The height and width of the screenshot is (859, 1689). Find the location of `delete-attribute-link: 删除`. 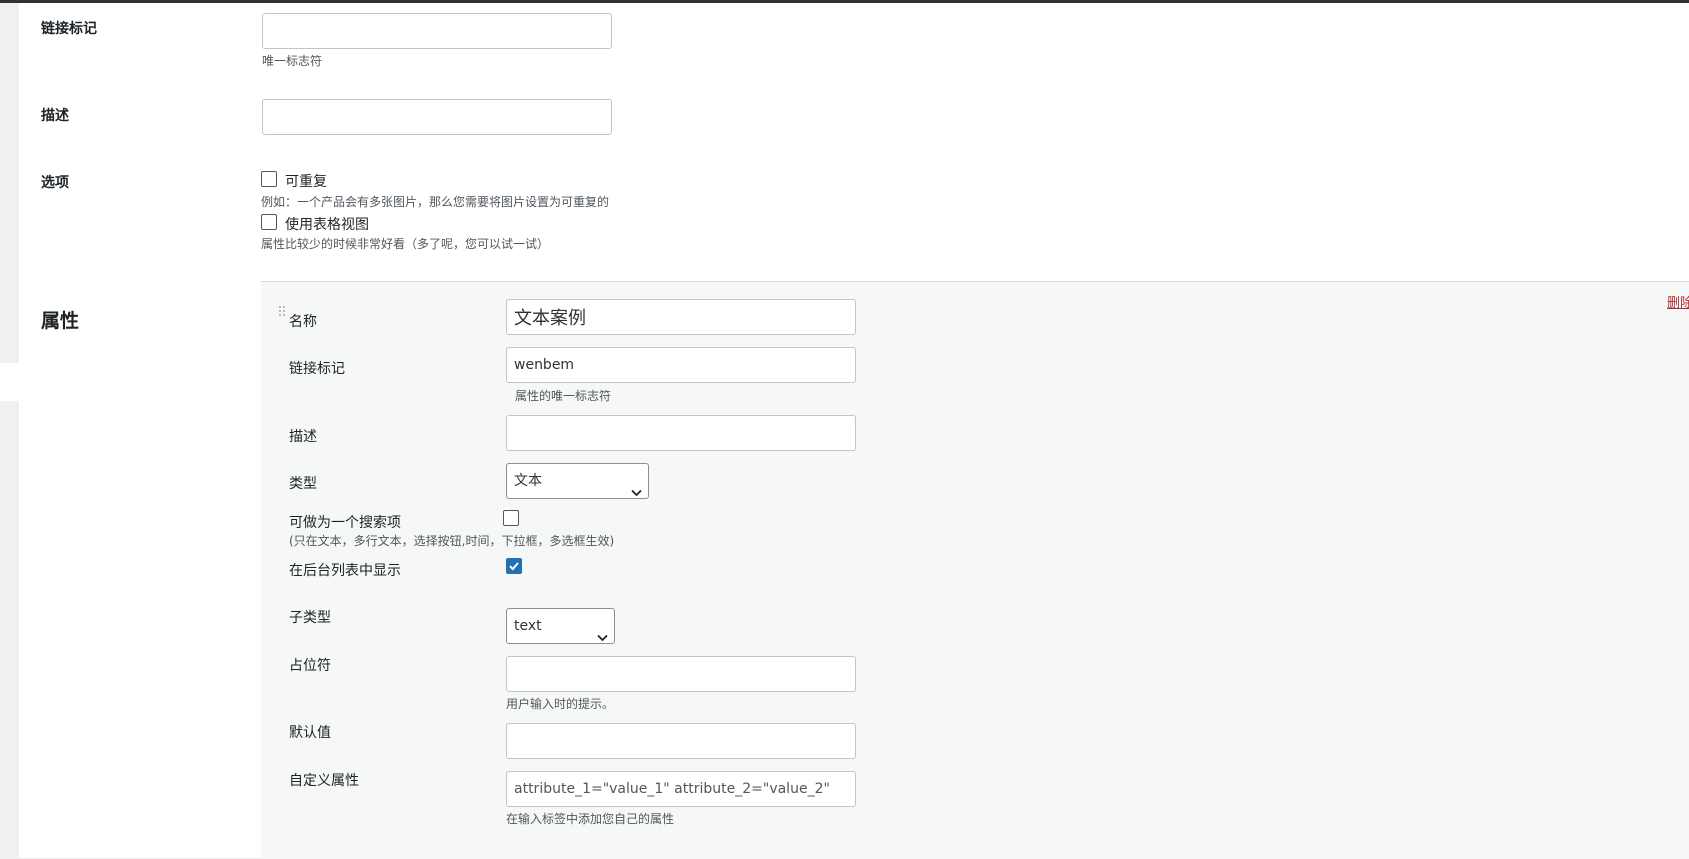

delete-attribute-link: 删除 is located at coordinates (1678, 301).